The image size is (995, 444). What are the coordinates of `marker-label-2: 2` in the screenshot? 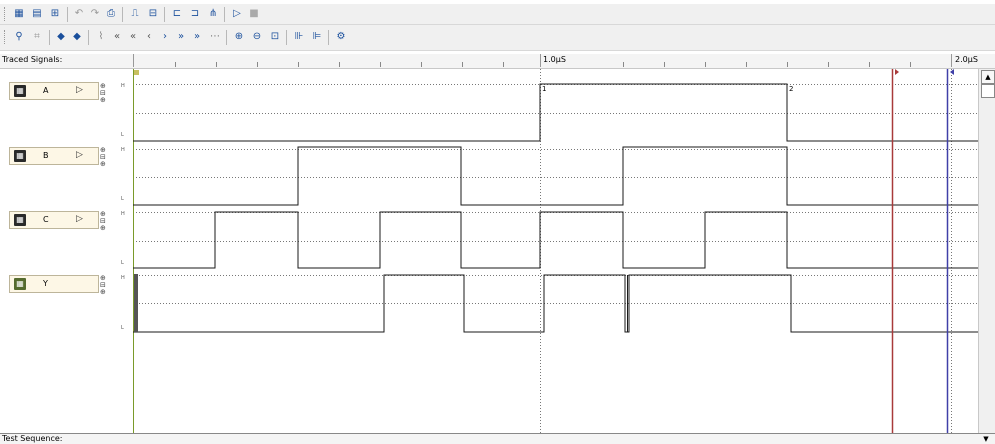 It's located at (791, 89).